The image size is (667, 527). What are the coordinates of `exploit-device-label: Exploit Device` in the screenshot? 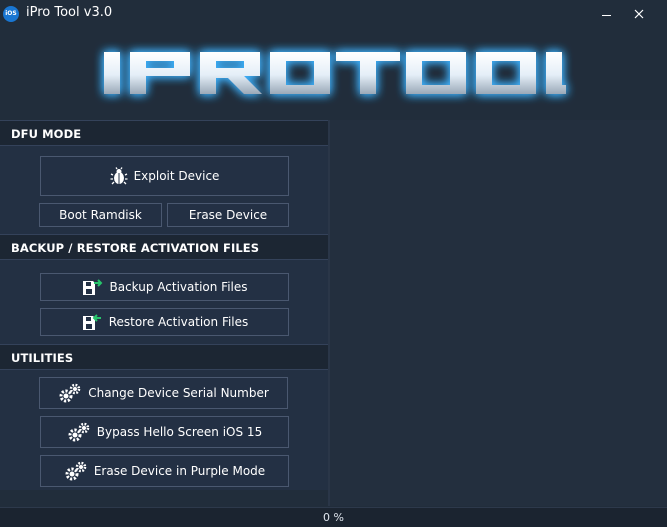 It's located at (176, 176).